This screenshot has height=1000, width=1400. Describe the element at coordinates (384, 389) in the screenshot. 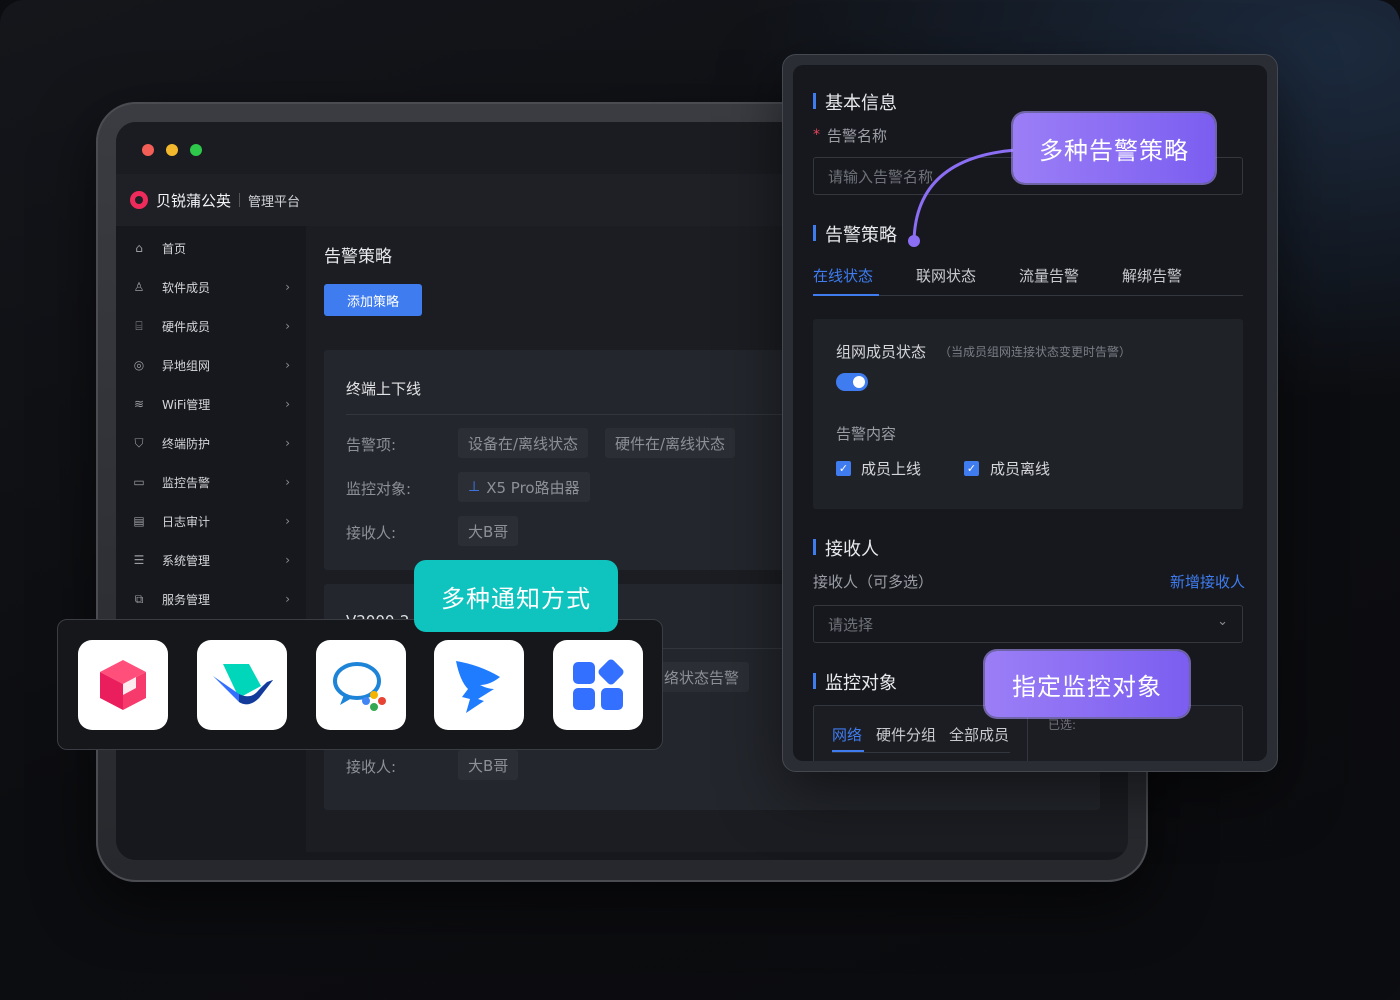

I see `card-title: 终端上下线` at that location.